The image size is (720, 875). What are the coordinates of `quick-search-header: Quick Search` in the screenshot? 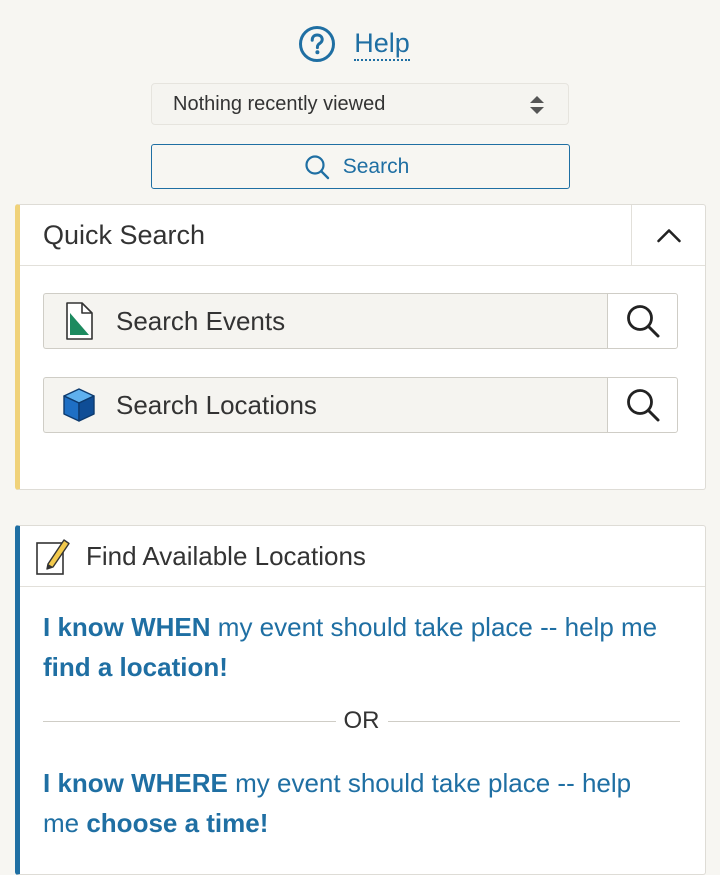 It's located at (362, 235).